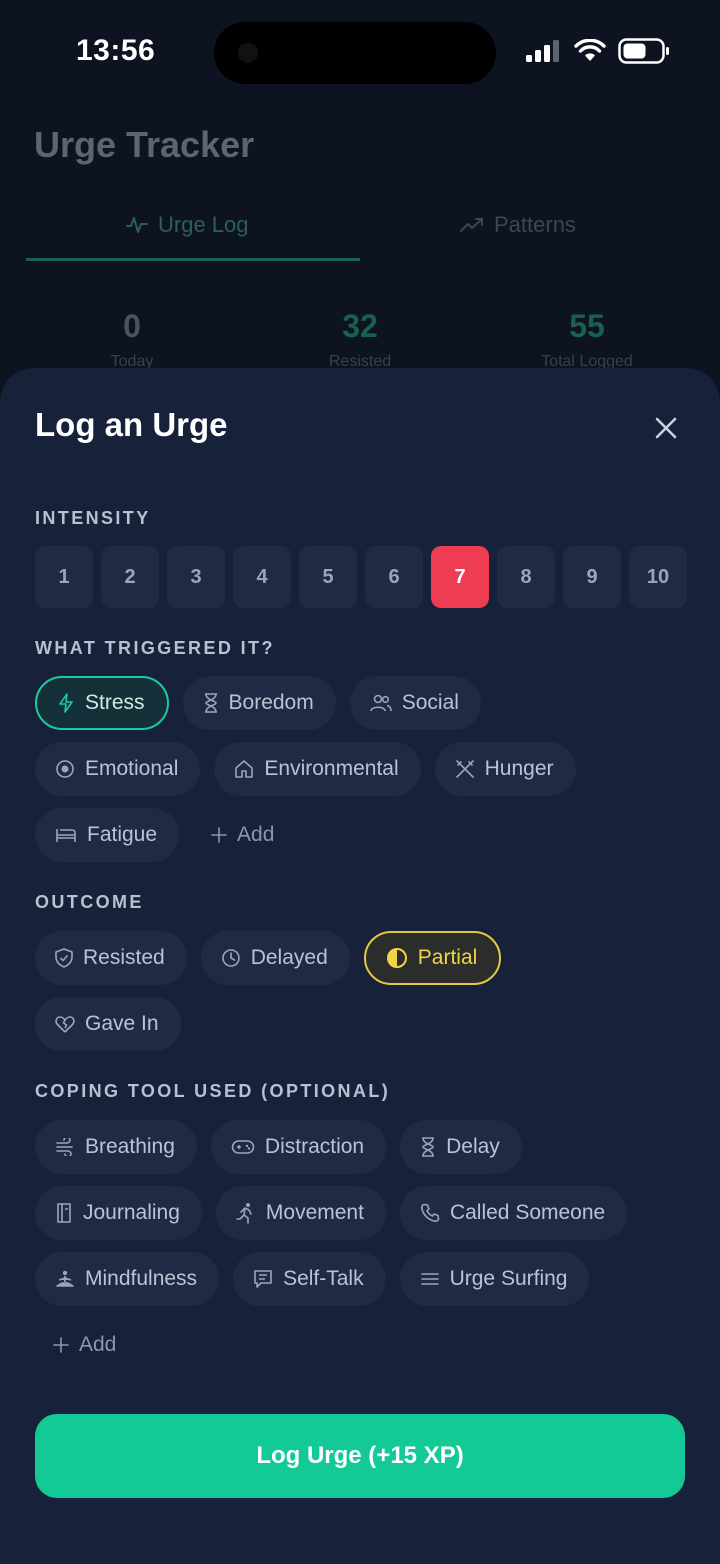 Image resolution: width=720 pixels, height=1564 pixels. What do you see at coordinates (289, 957) in the screenshot?
I see `outcome-delayed-label: Delayed` at bounding box center [289, 957].